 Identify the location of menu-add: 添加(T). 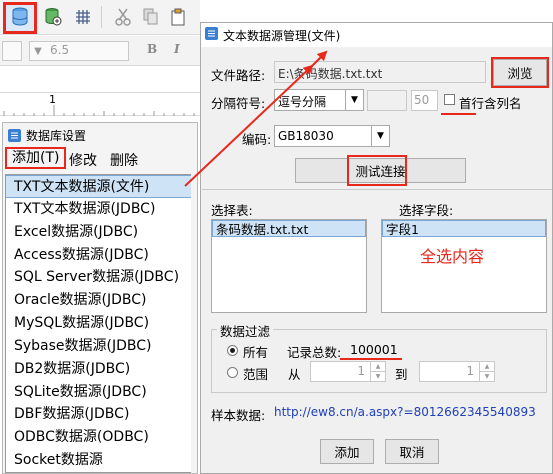
(36, 158).